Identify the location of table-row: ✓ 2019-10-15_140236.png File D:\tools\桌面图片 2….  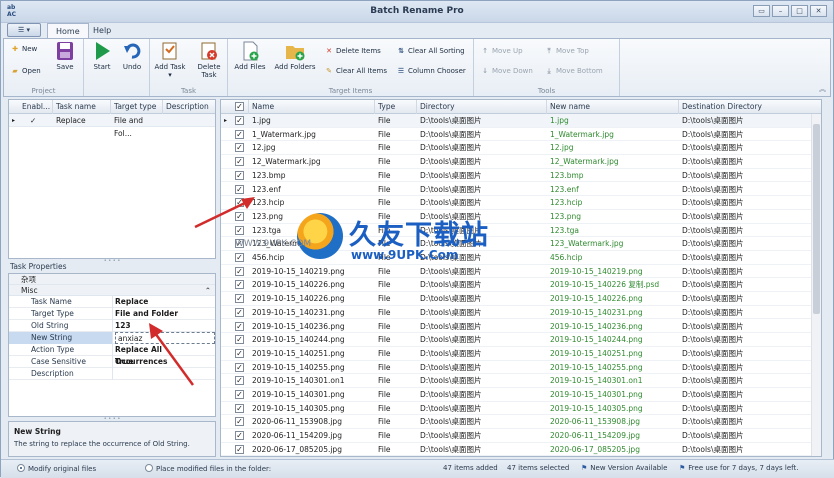
(521, 327).